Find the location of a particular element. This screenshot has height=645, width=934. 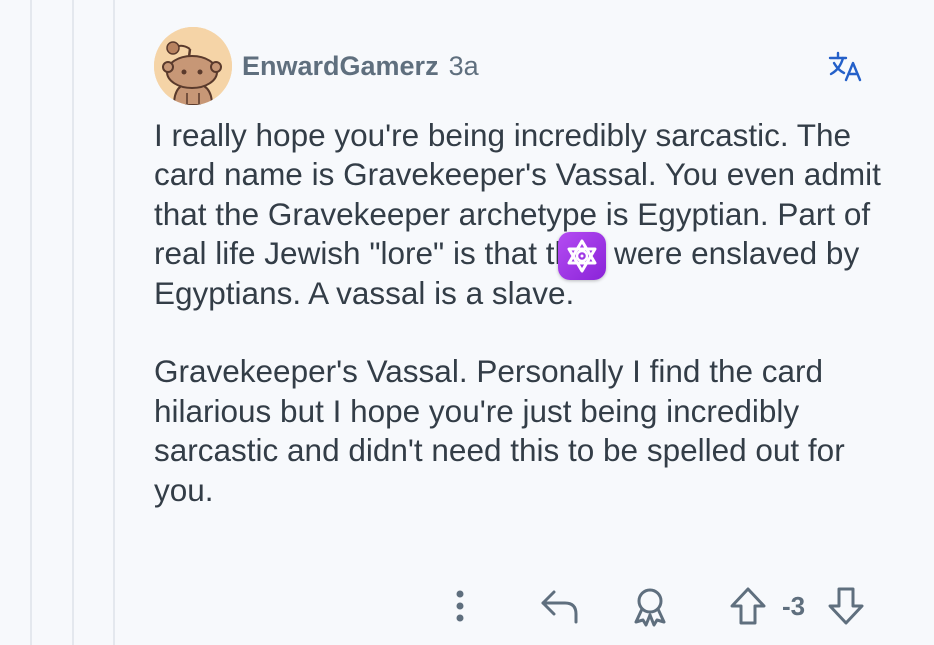

translate-button is located at coordinates (846, 67).